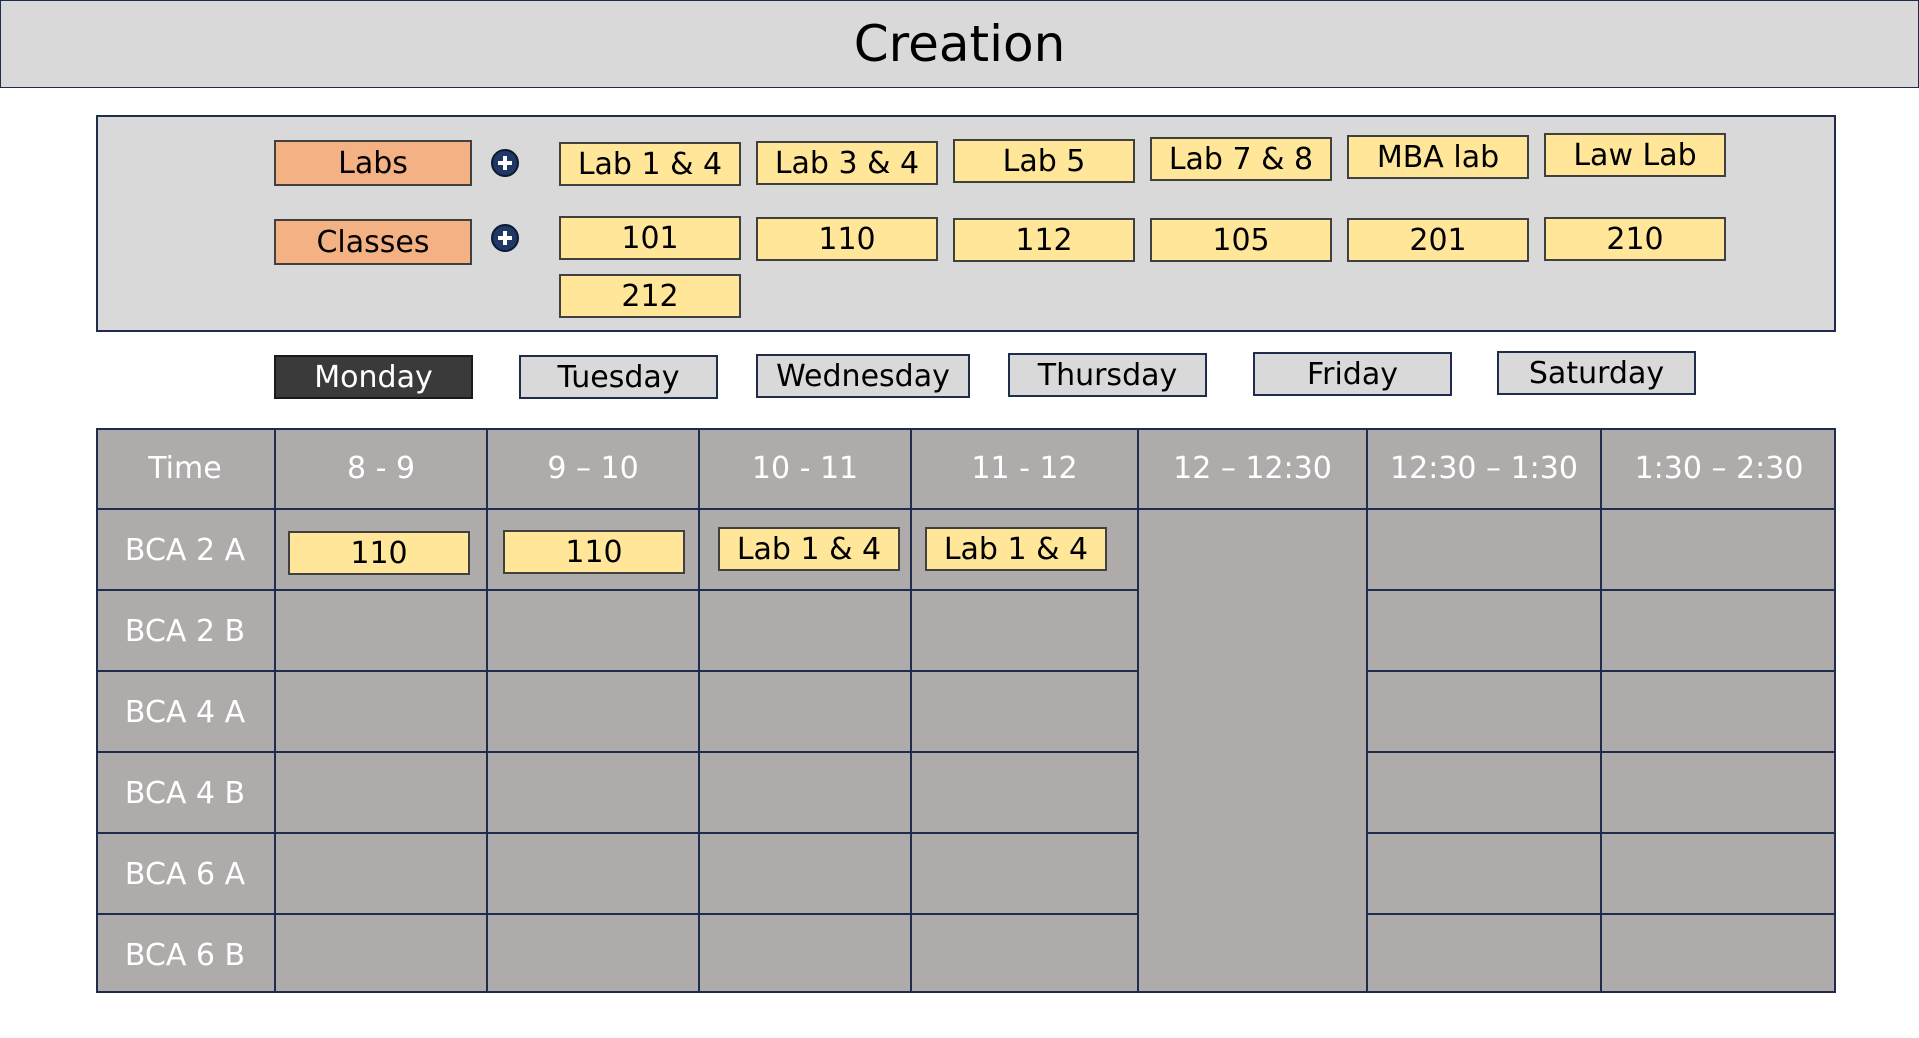 This screenshot has height=1038, width=1919. What do you see at coordinates (381, 468) in the screenshot?
I see `slot-header: 8 - 9` at bounding box center [381, 468].